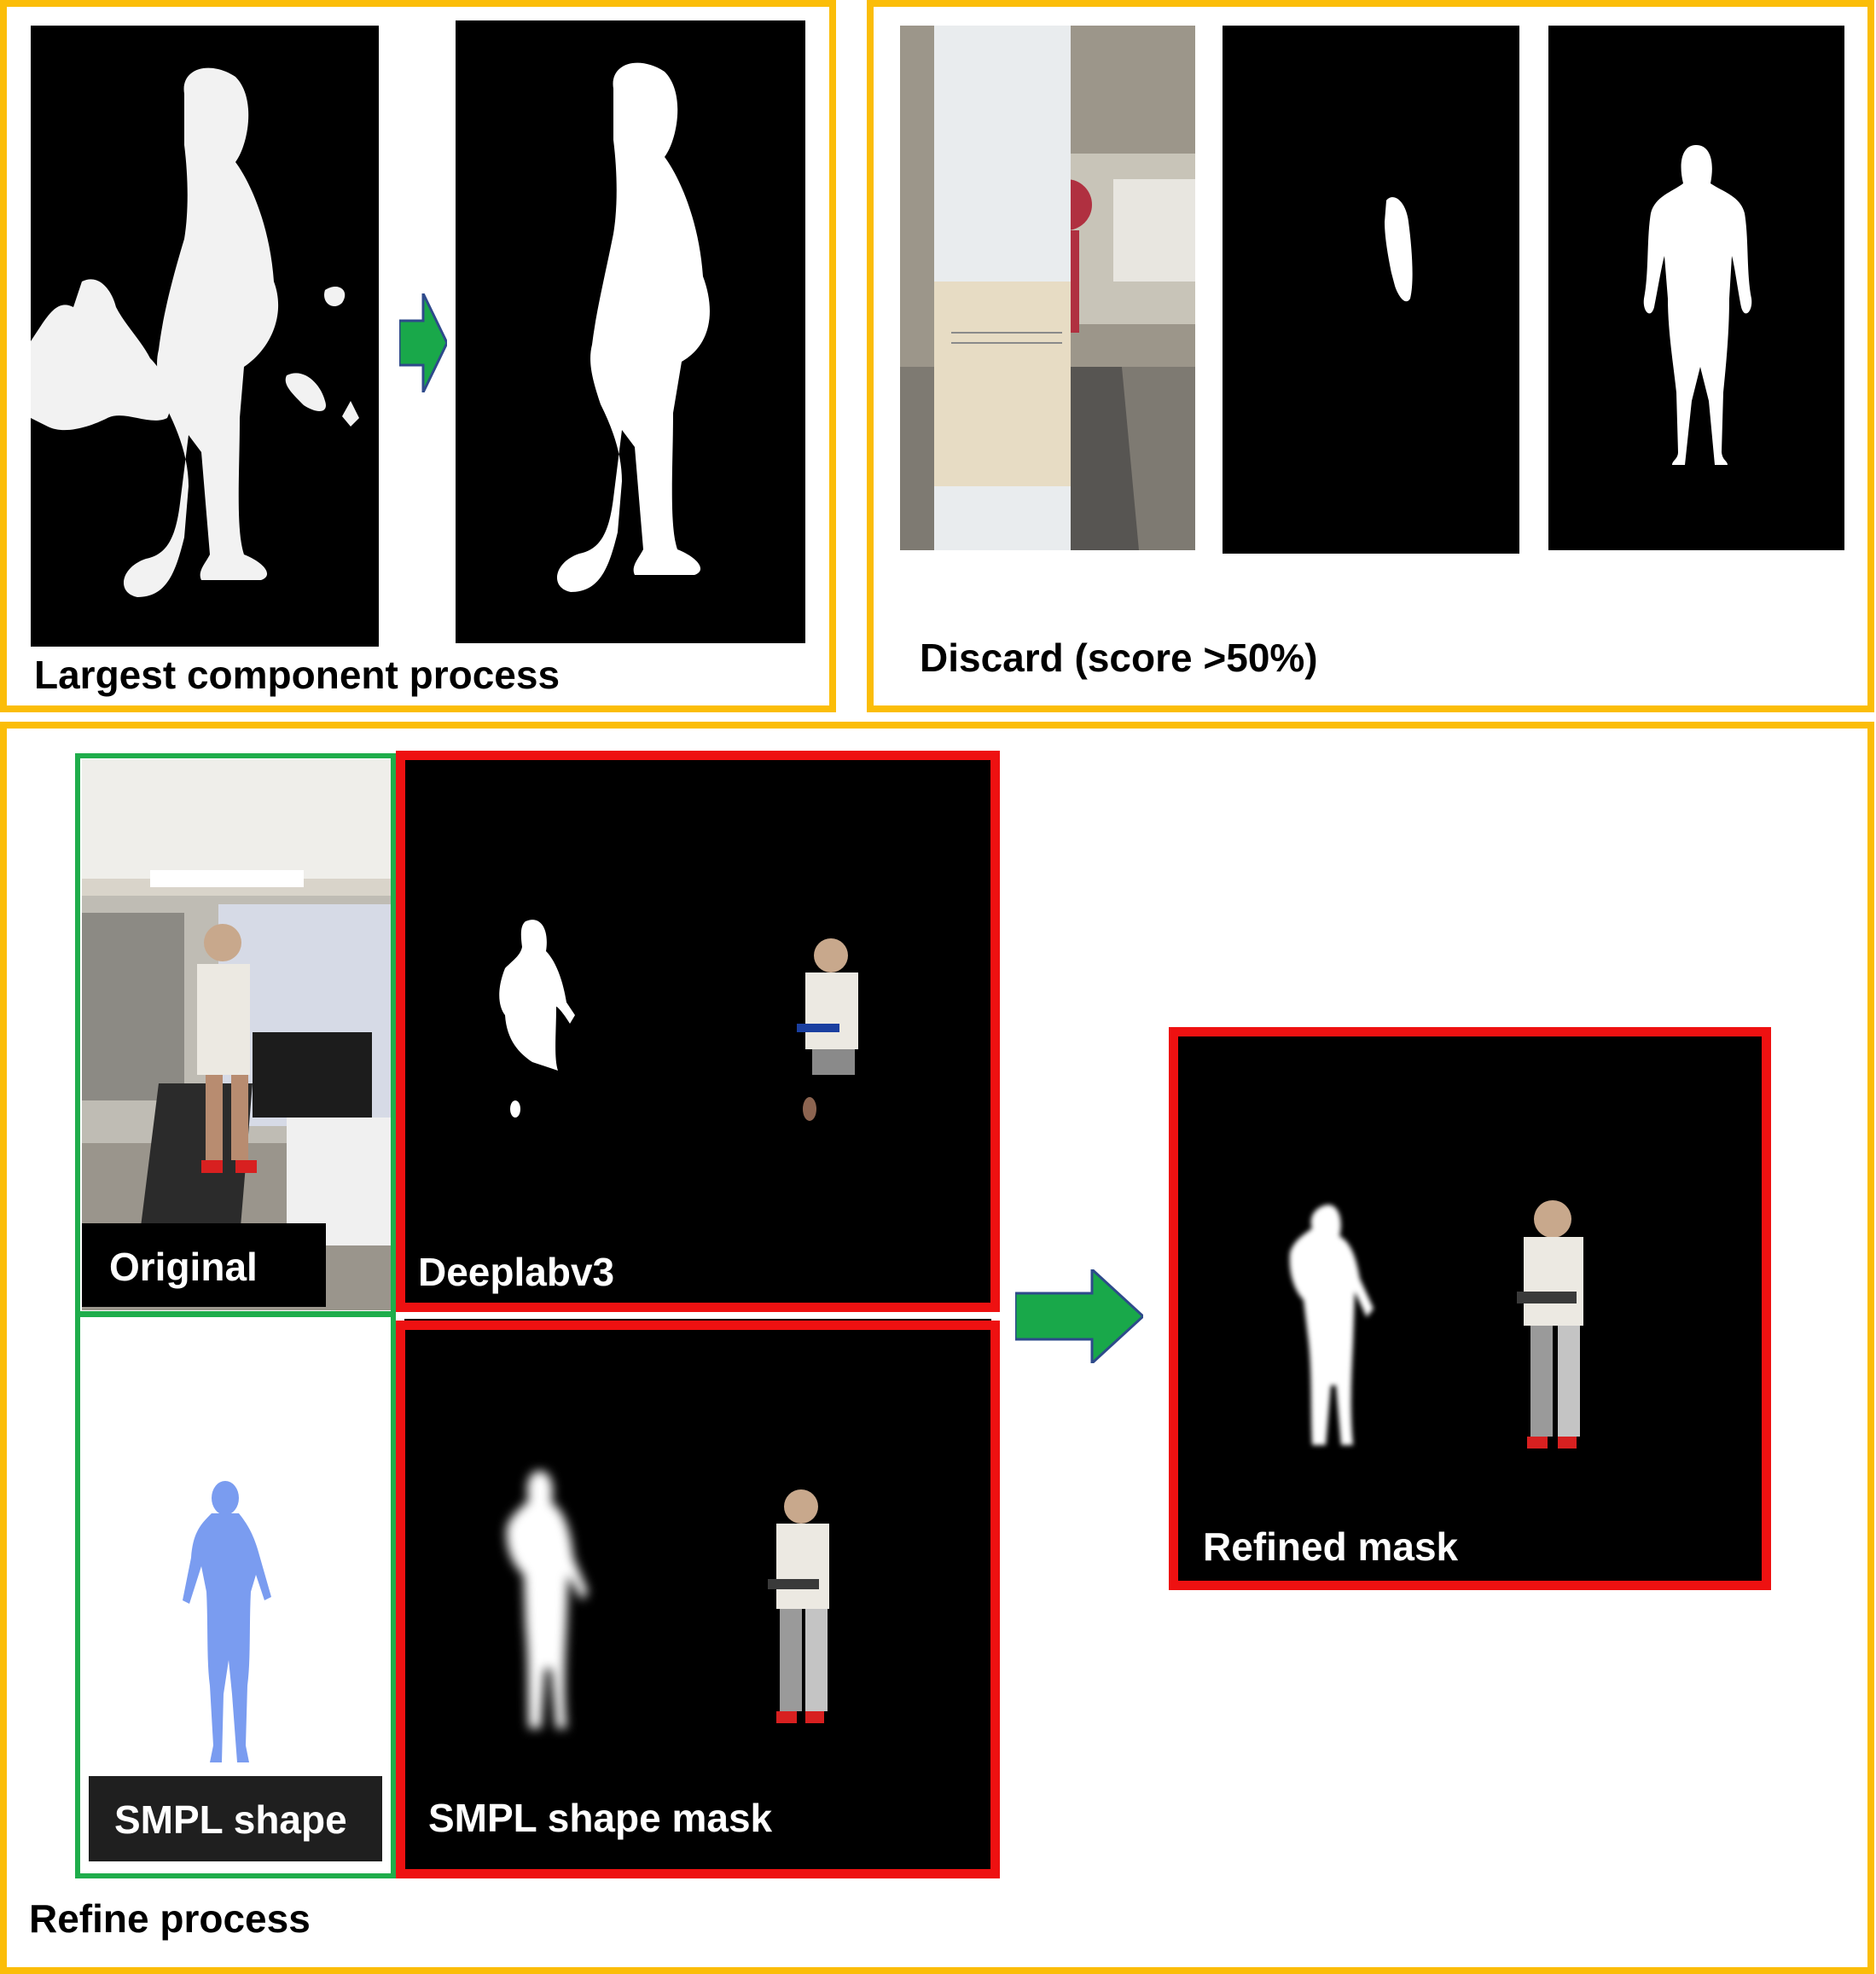 The height and width of the screenshot is (1974, 1876). What do you see at coordinates (1399, 249) in the screenshot?
I see `partial-mask-shape` at bounding box center [1399, 249].